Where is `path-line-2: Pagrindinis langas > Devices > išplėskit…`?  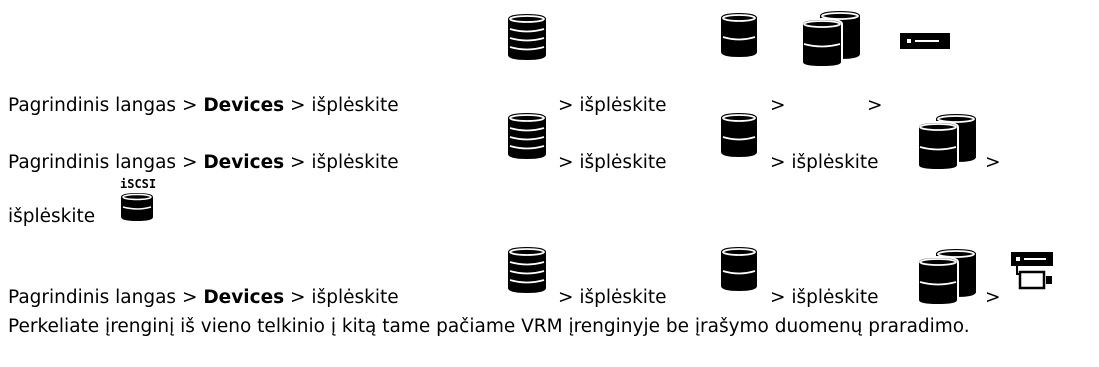
path-line-2: Pagrindinis langas > Devices > išplėskit… is located at coordinates (203, 163).